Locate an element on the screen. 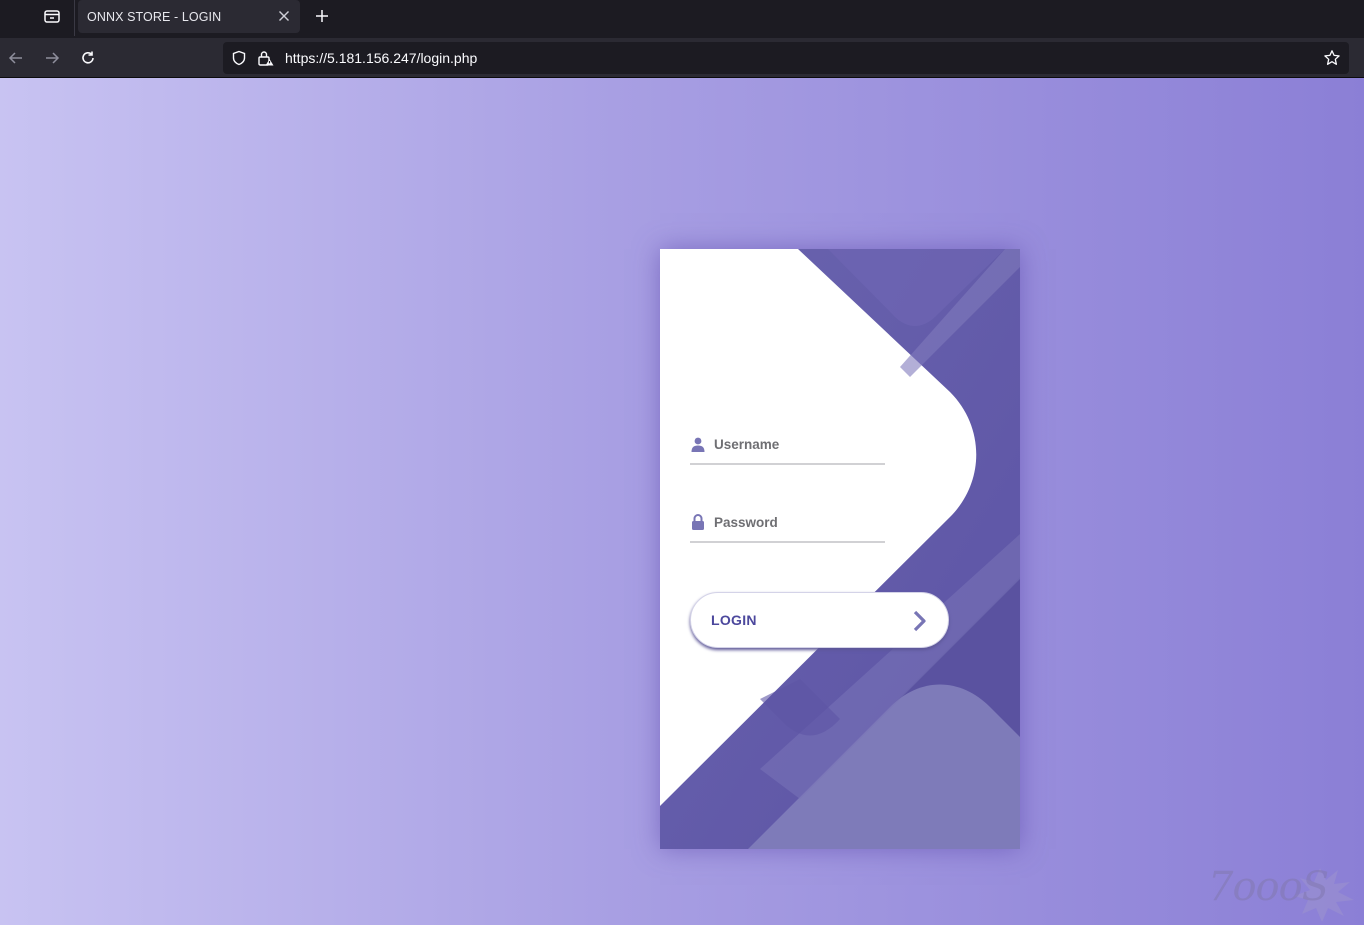 This screenshot has height=925, width=1364. username-input is located at coordinates (799, 444).